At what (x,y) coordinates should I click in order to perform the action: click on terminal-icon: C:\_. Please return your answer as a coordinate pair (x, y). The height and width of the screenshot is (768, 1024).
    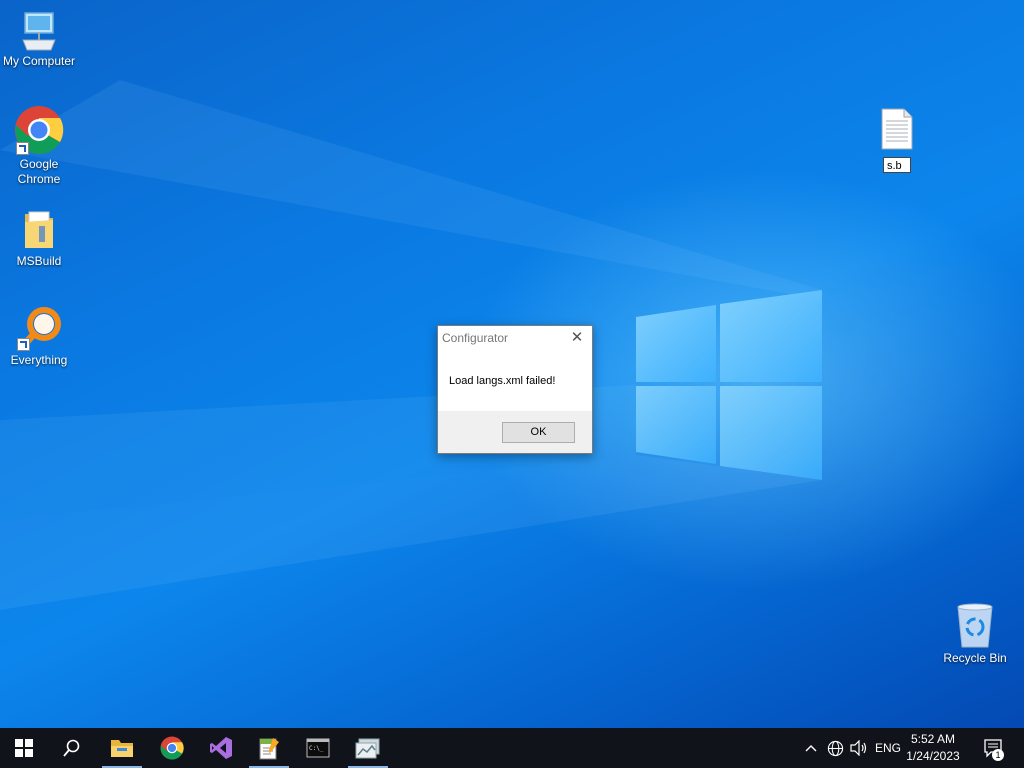
    Looking at the image, I should click on (318, 748).